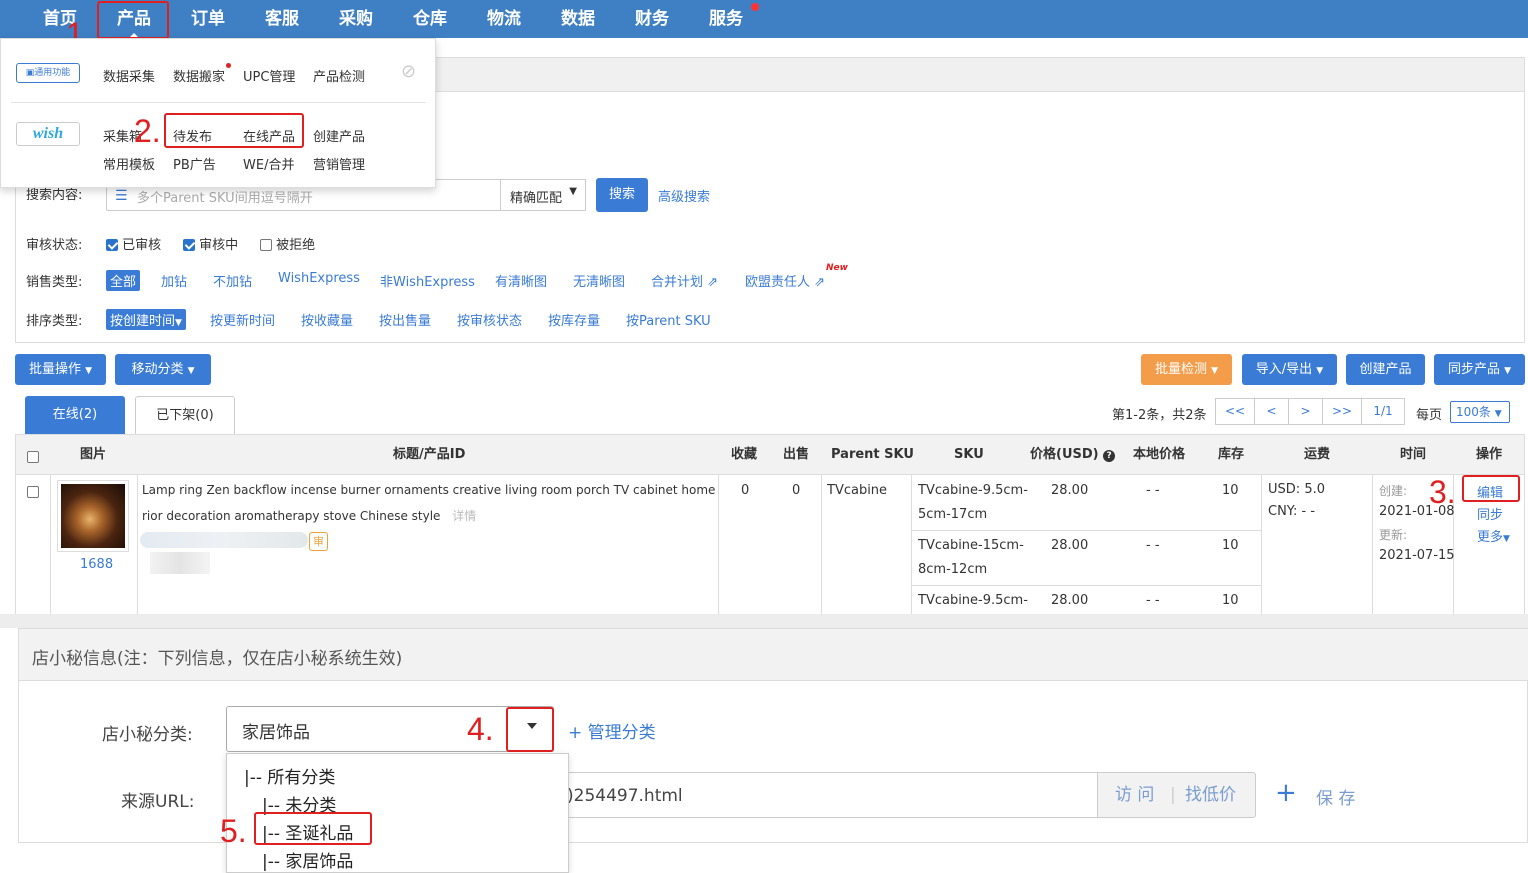  What do you see at coordinates (30, 73) in the screenshot?
I see `tag-icon: ▣` at bounding box center [30, 73].